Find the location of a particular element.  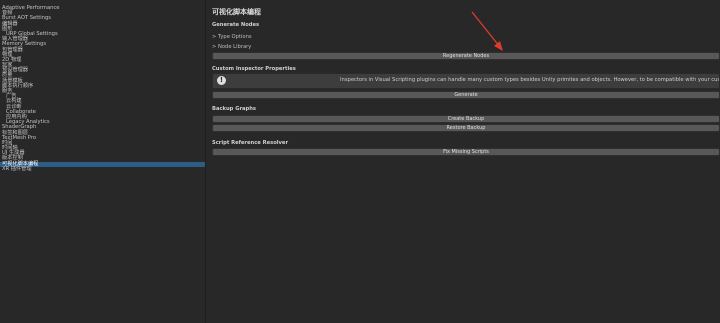

regenerate-nodes-button: Regenerate Nodes is located at coordinates (466, 56).